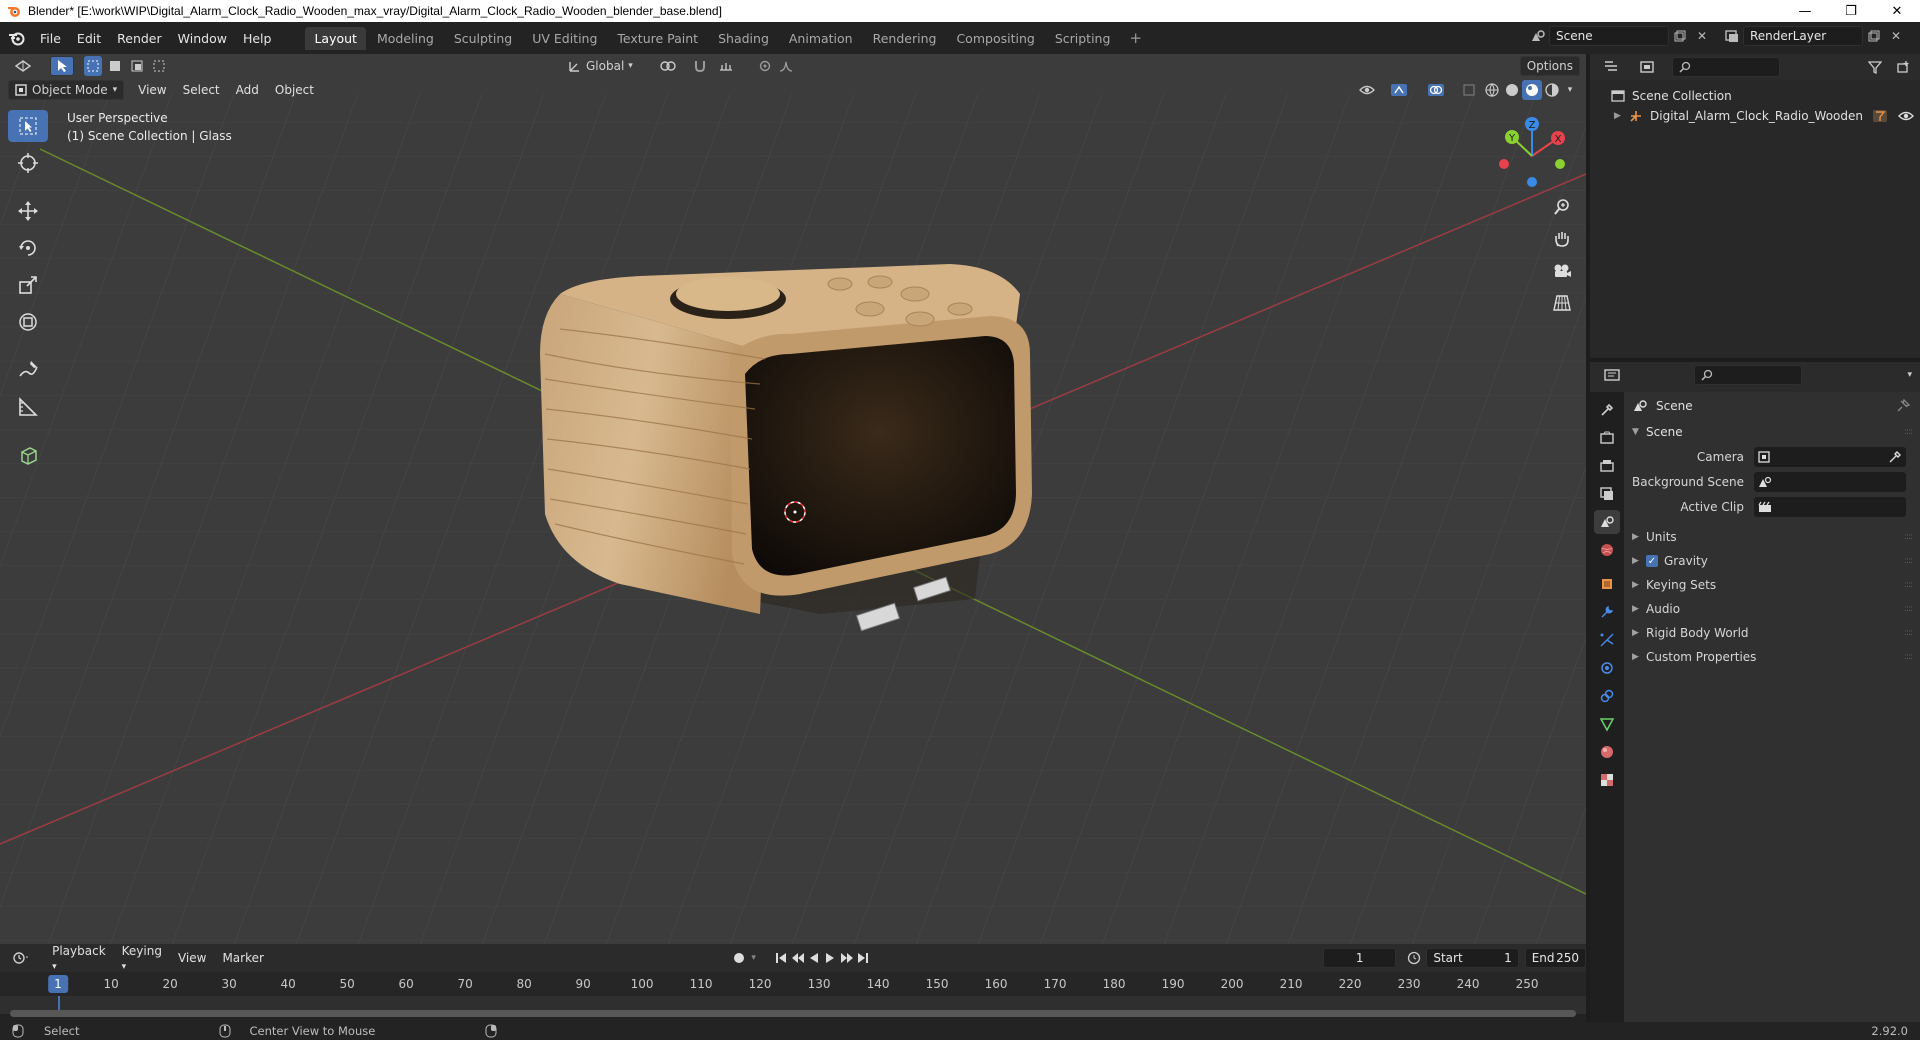 Image resolution: width=1920 pixels, height=1040 pixels. What do you see at coordinates (1538, 36) in the screenshot?
I see `scene-icon` at bounding box center [1538, 36].